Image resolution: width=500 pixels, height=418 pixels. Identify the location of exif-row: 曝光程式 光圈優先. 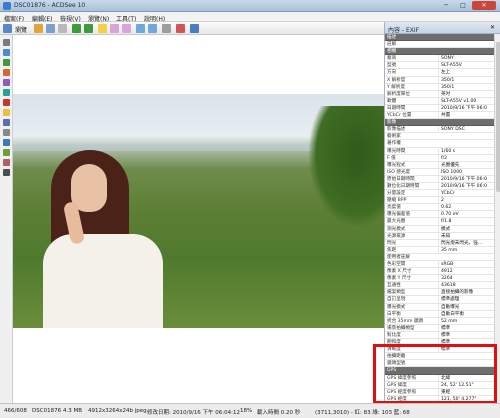
(439, 165).